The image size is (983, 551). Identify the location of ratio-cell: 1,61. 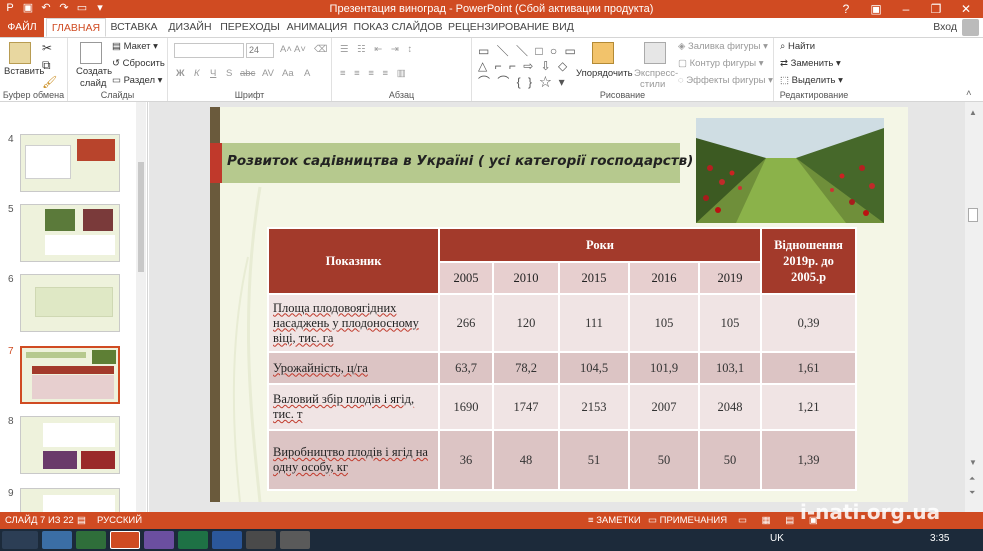
(808, 368).